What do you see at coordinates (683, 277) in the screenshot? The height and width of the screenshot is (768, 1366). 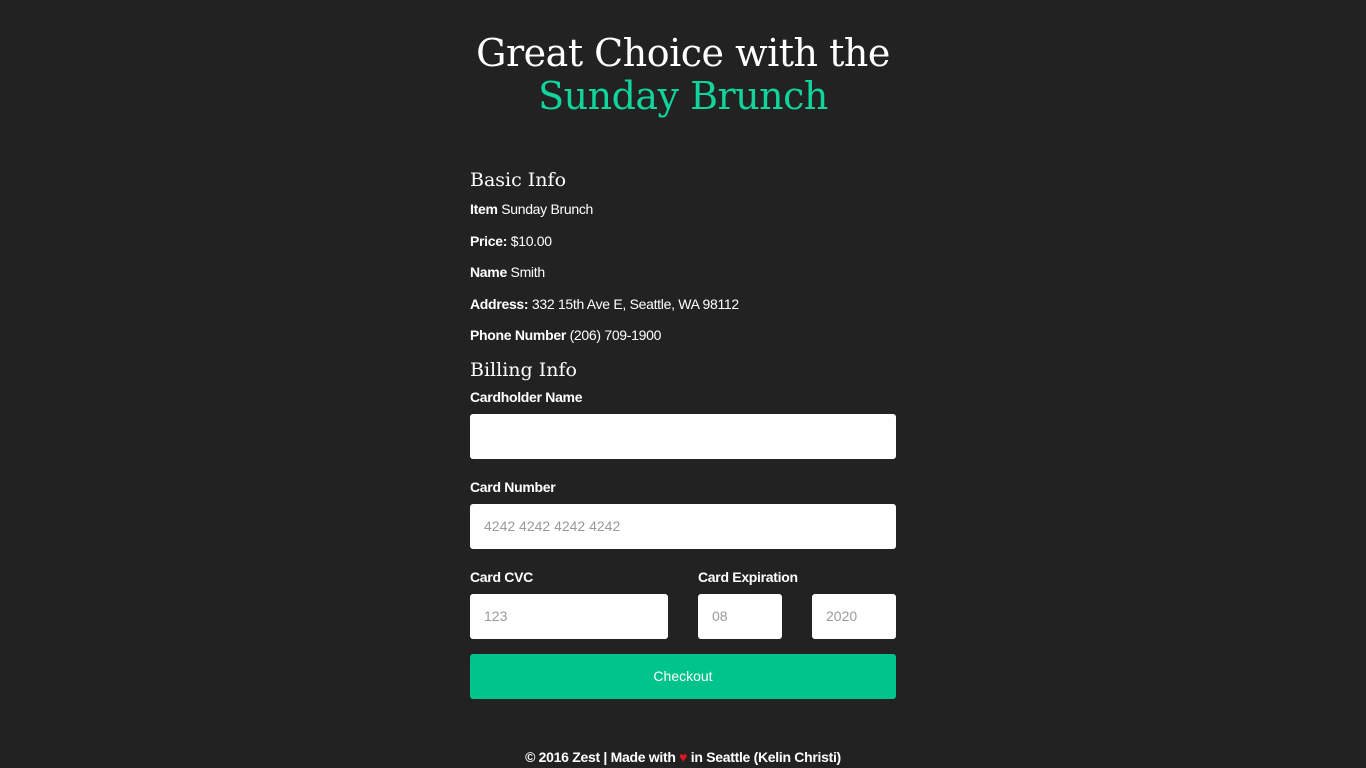 I see `info-name: Name Smith` at bounding box center [683, 277].